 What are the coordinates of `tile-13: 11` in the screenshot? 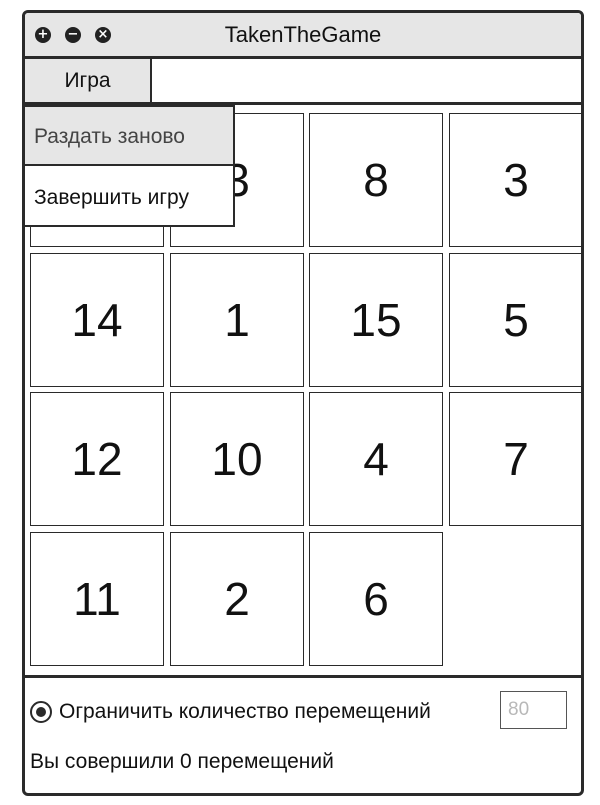 It's located at (97, 599).